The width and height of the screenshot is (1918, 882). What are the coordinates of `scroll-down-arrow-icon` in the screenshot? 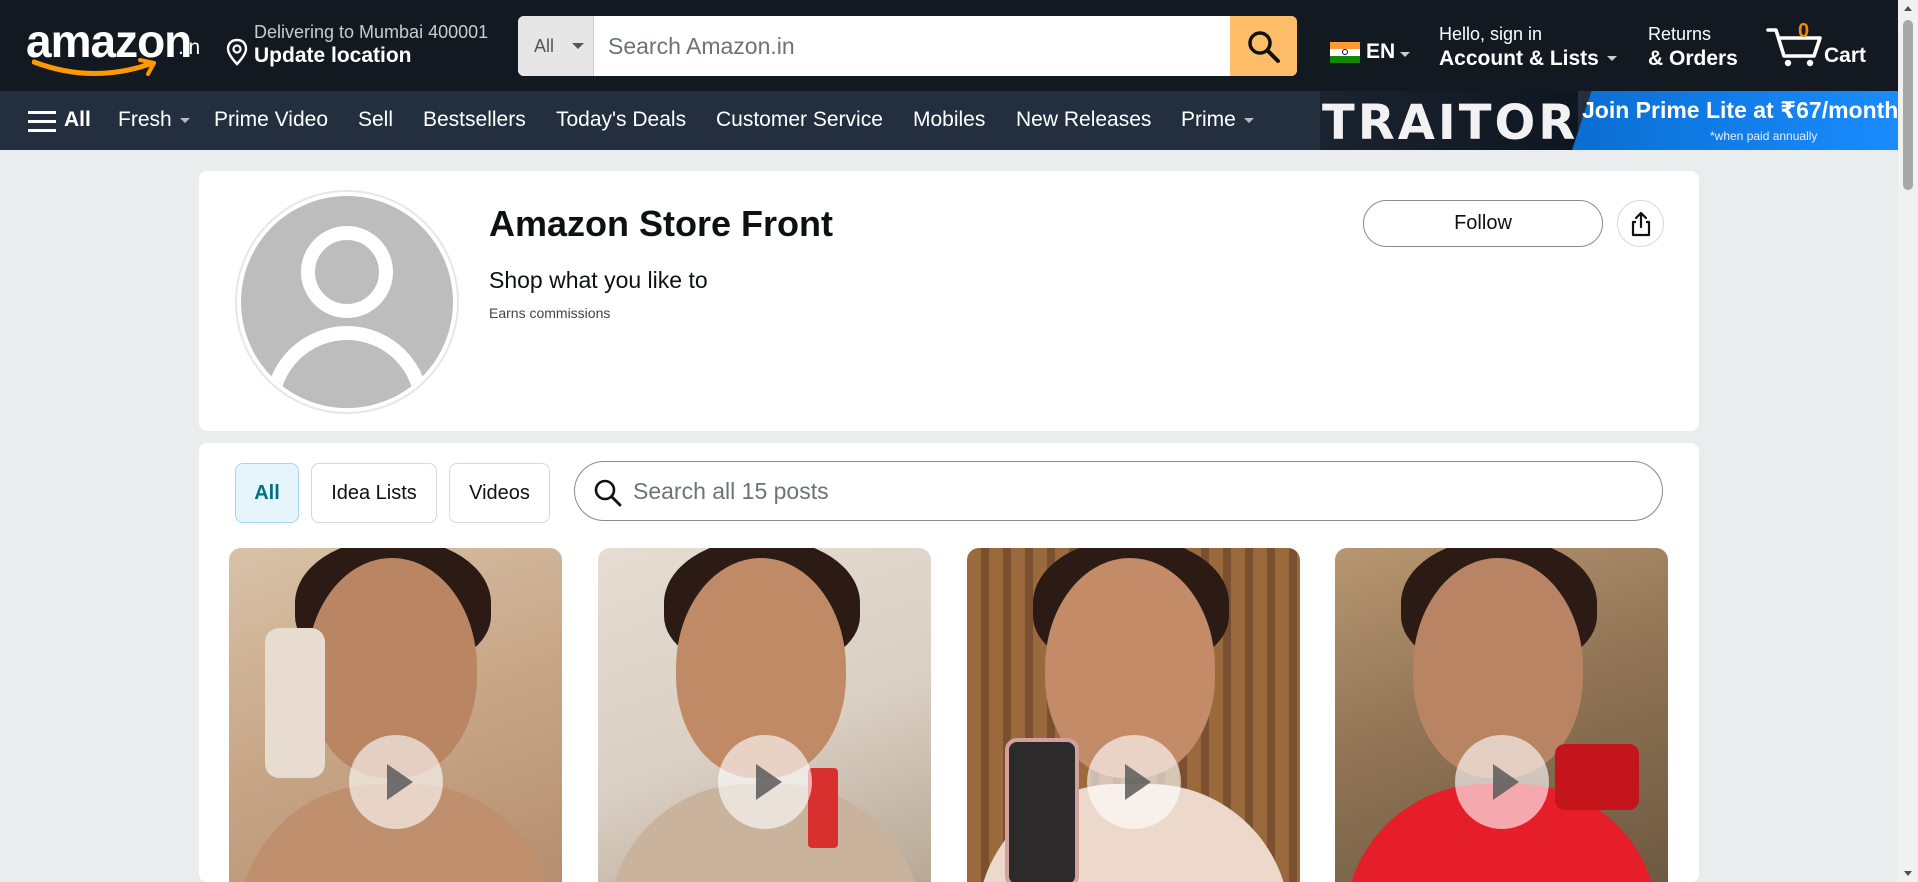 It's located at (1908, 873).